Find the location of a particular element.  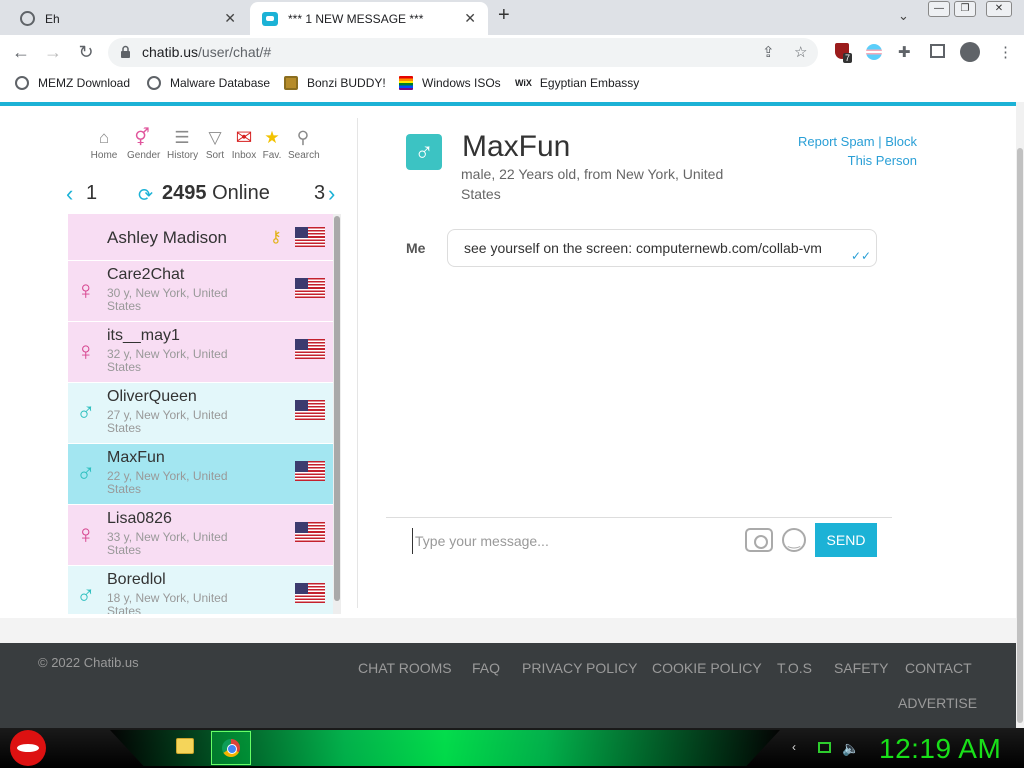

bonzi-icon is located at coordinates (291, 83).